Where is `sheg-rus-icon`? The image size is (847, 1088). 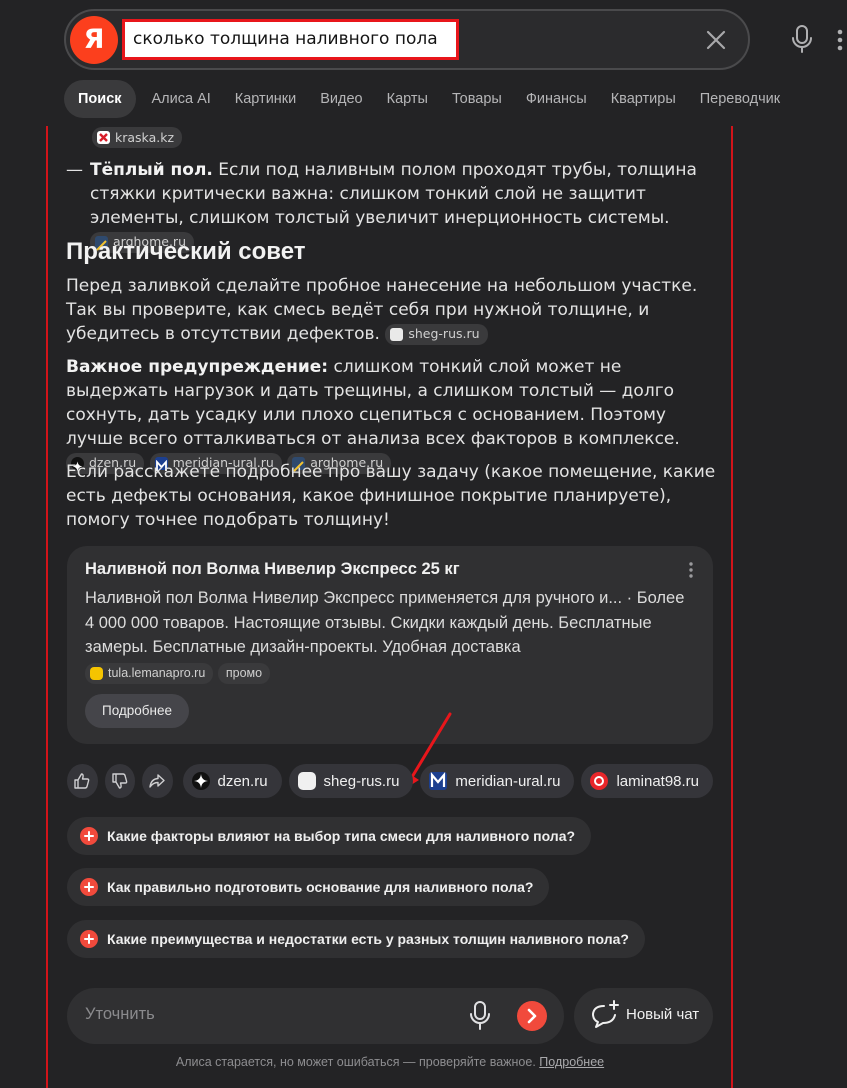 sheg-rus-icon is located at coordinates (306, 781).